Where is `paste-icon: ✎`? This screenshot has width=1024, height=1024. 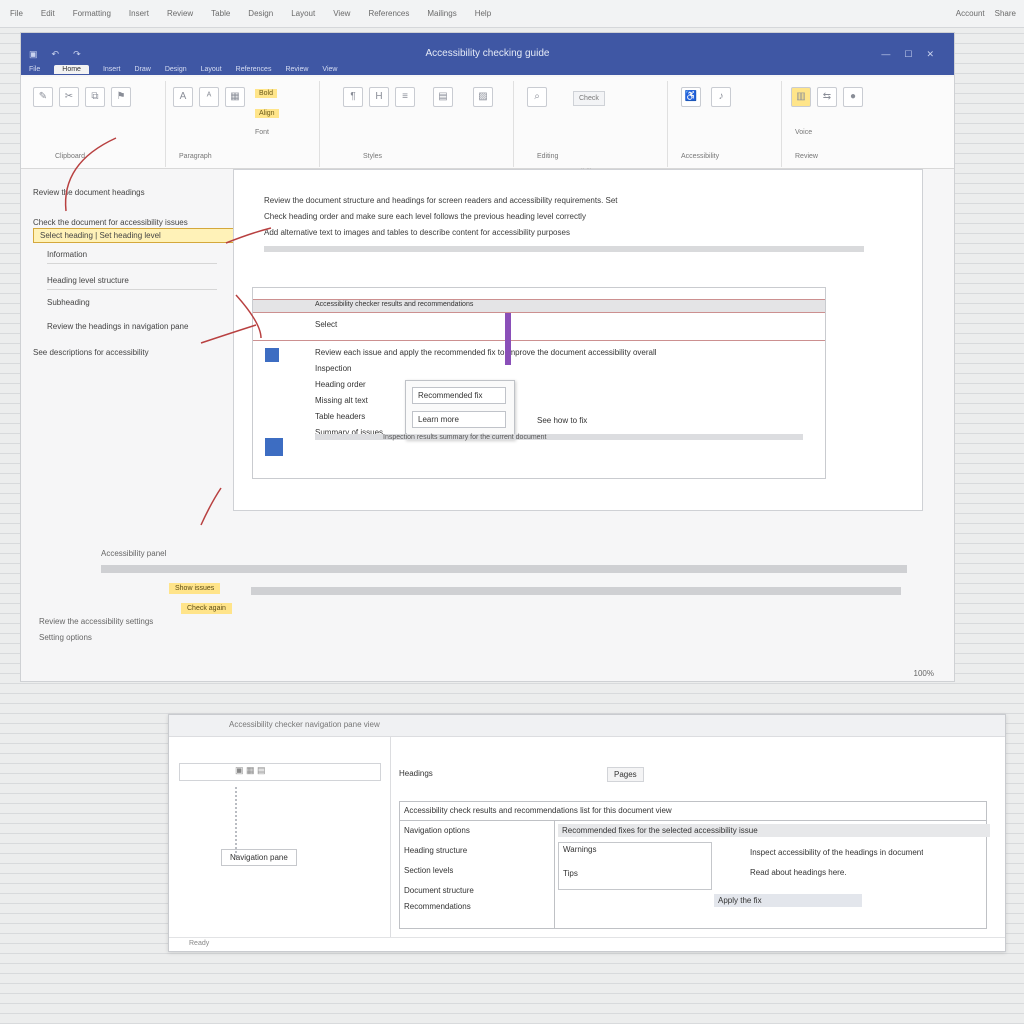
paste-icon: ✎ is located at coordinates (43, 97).